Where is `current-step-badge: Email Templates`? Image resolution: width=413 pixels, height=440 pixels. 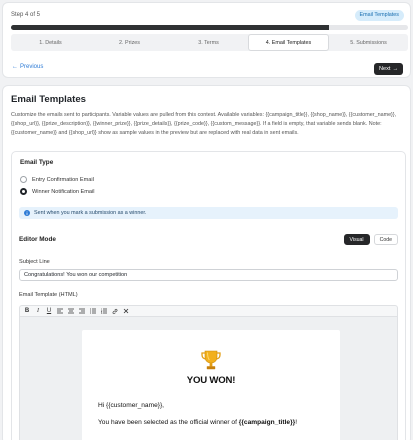 current-step-badge: Email Templates is located at coordinates (379, 15).